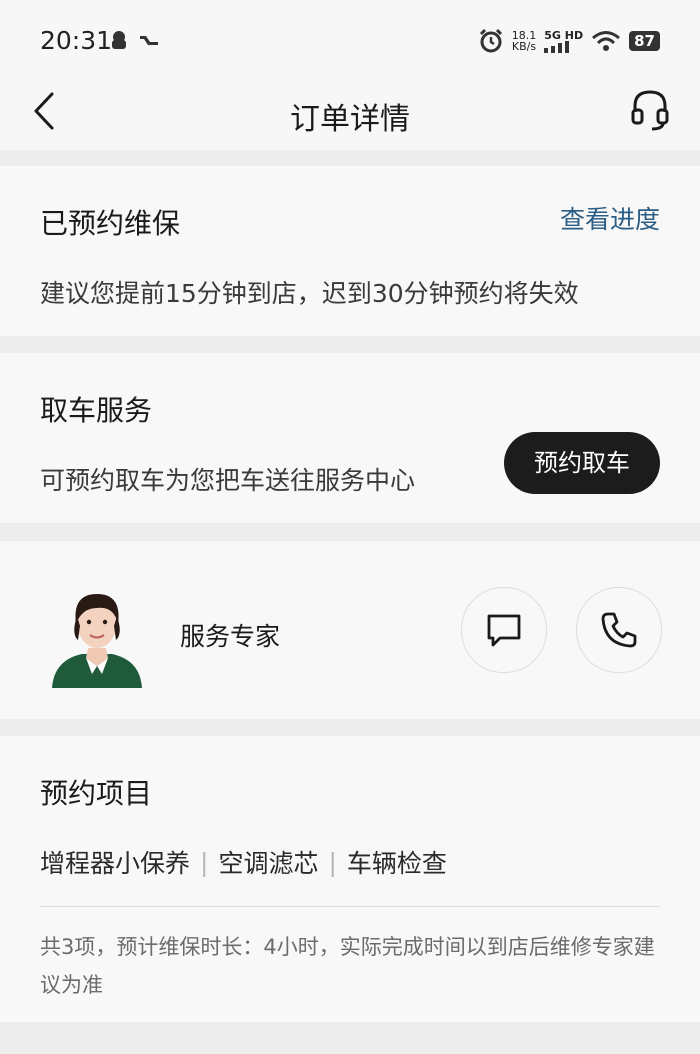 This screenshot has width=700, height=1054. I want to click on status-bar: 20:31 18.1 KB/s 5G HD 87, so click(350, 40).